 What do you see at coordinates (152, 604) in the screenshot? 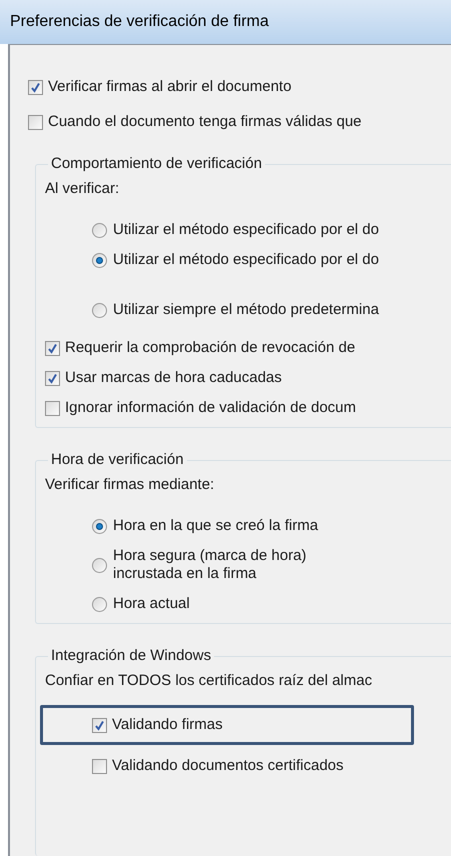
I see `option-label: Hora actual` at bounding box center [152, 604].